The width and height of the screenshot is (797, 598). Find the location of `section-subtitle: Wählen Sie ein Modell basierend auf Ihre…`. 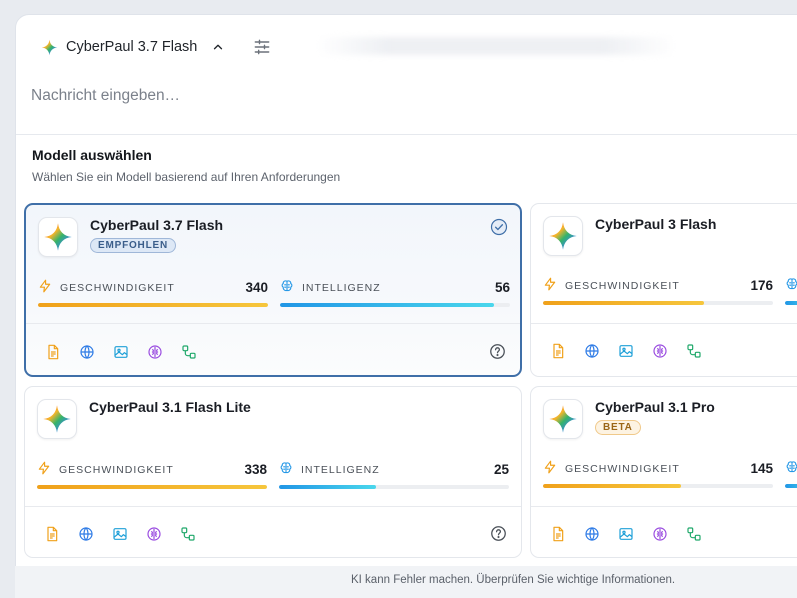

section-subtitle: Wählen Sie ein Modell basierend auf Ihre… is located at coordinates (186, 177).